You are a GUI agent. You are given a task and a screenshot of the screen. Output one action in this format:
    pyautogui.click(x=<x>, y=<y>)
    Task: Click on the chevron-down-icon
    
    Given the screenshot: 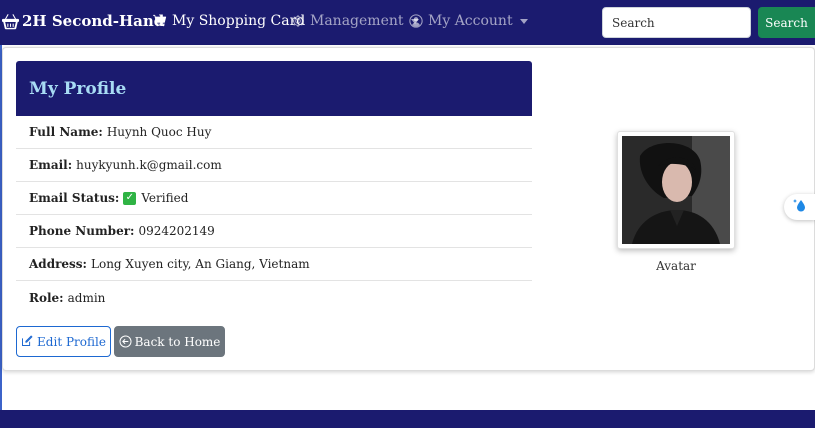 What is the action you would take?
    pyautogui.click(x=523, y=21)
    